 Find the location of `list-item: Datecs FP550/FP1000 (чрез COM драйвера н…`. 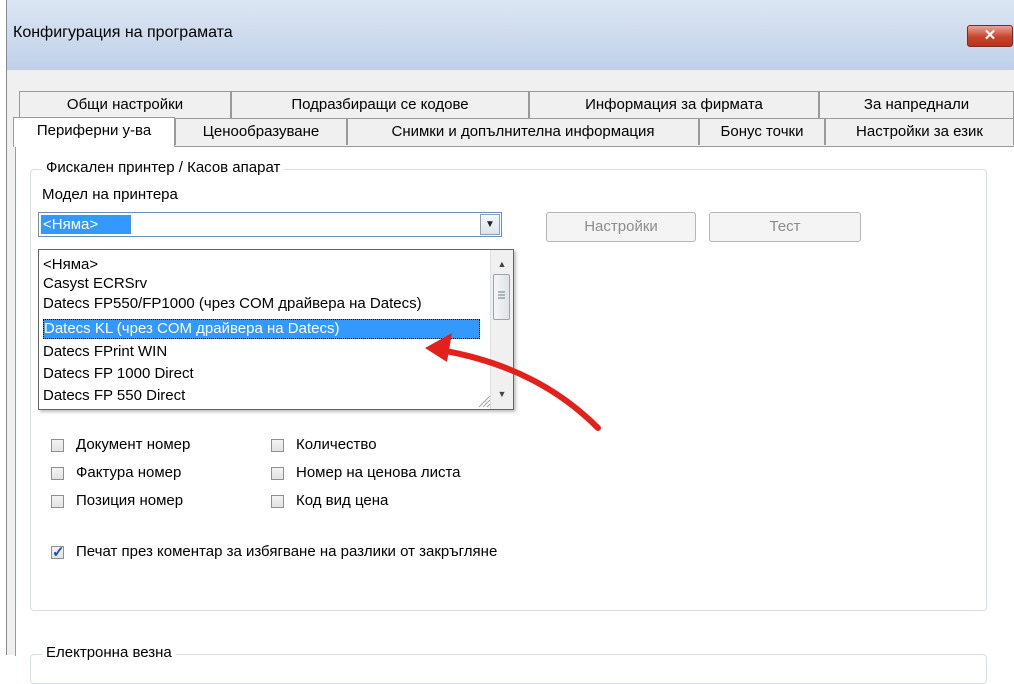

list-item: Datecs FP550/FP1000 (чрез COM драйвера н… is located at coordinates (260, 304).